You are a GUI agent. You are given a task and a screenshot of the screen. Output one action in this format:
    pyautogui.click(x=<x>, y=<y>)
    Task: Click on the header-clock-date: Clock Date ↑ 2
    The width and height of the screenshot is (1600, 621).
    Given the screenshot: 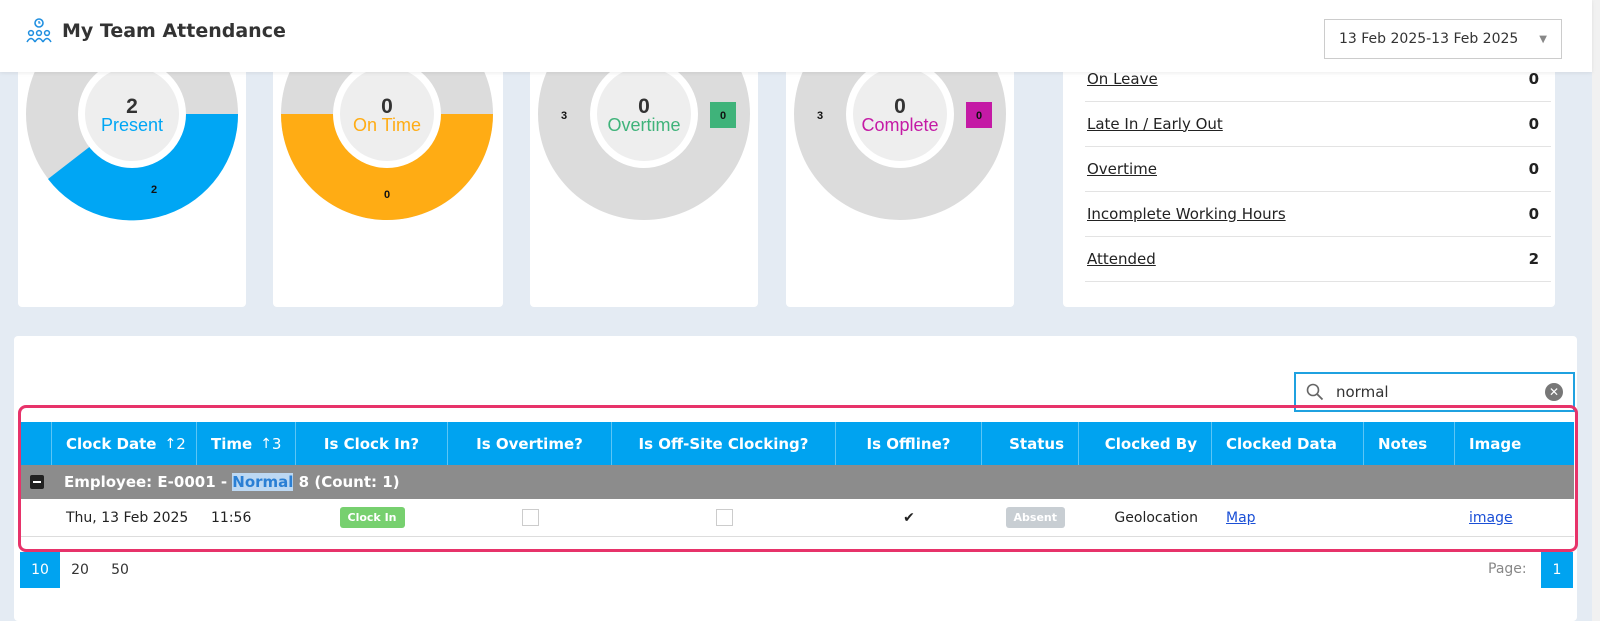 What is the action you would take?
    pyautogui.click(x=124, y=443)
    